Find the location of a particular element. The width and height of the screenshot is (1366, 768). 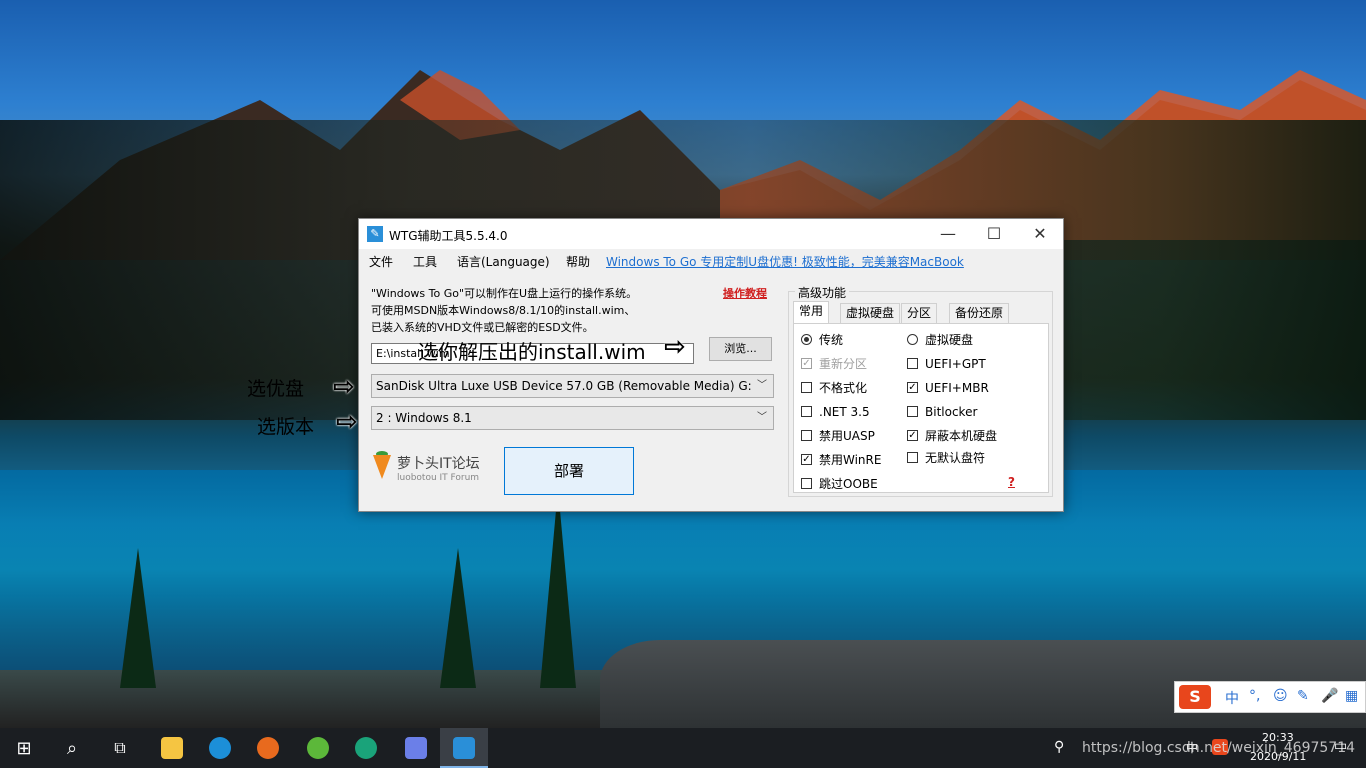

logo-text-cn: 萝卜头IT论坛 is located at coordinates (438, 464).